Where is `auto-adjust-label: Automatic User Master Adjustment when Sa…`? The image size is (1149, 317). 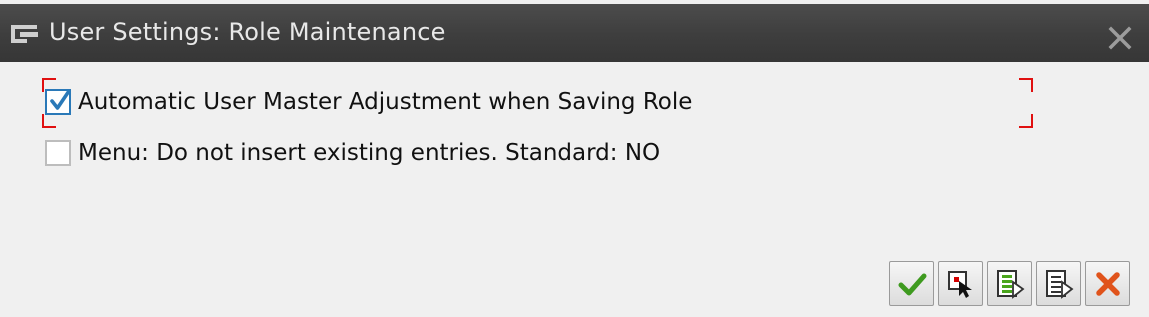
auto-adjust-label: Automatic User Master Adjustment when Sa… is located at coordinates (385, 102).